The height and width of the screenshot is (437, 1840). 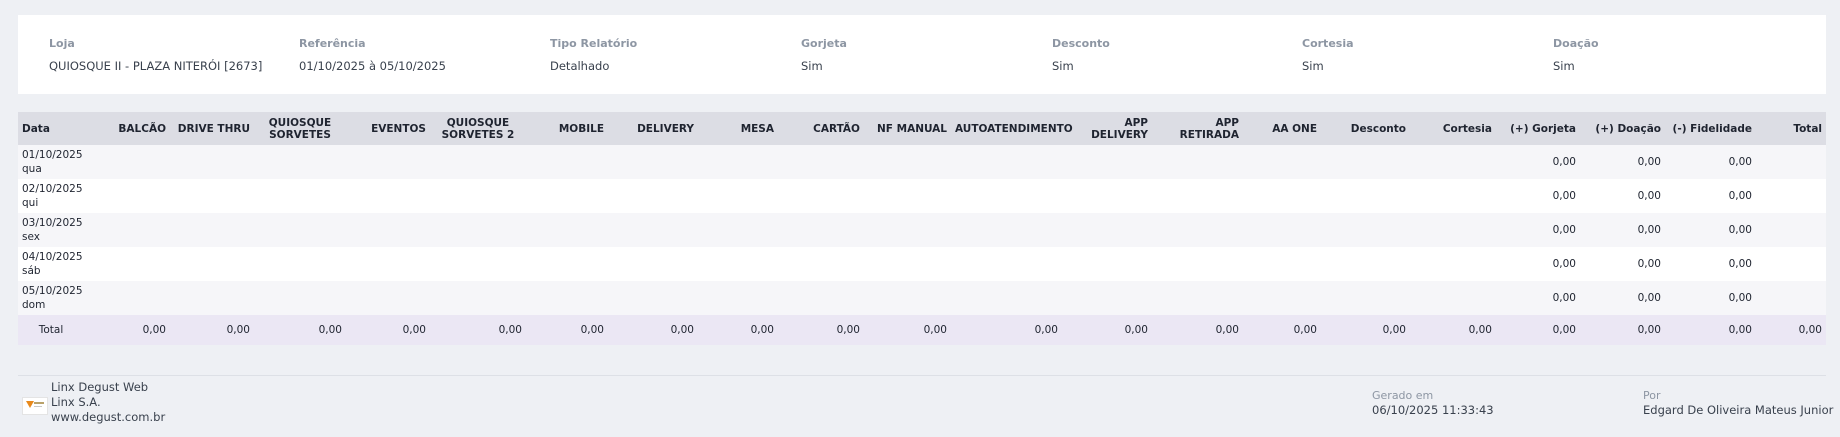 What do you see at coordinates (1081, 55) in the screenshot?
I see `filter-desconto: Desconto Sim` at bounding box center [1081, 55].